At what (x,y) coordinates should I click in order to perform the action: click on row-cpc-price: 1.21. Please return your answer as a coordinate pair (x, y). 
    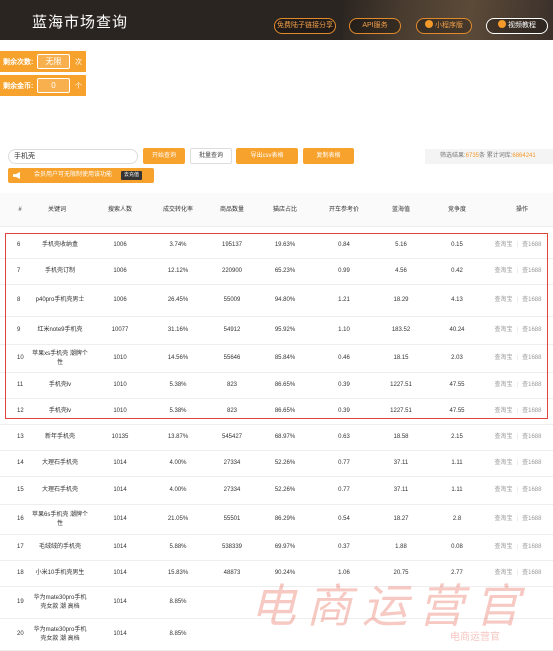
    Looking at the image, I should click on (344, 300).